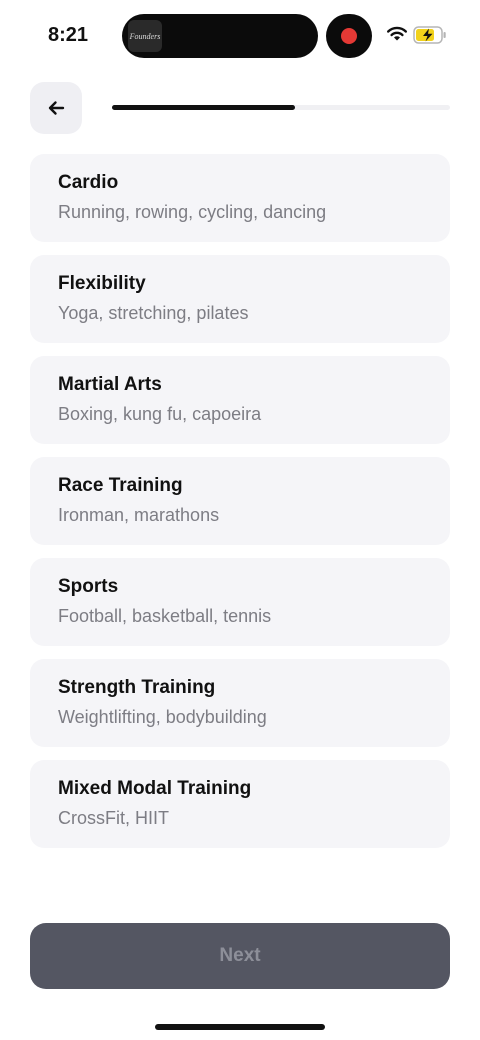  I want to click on option-title: Sports, so click(88, 586).